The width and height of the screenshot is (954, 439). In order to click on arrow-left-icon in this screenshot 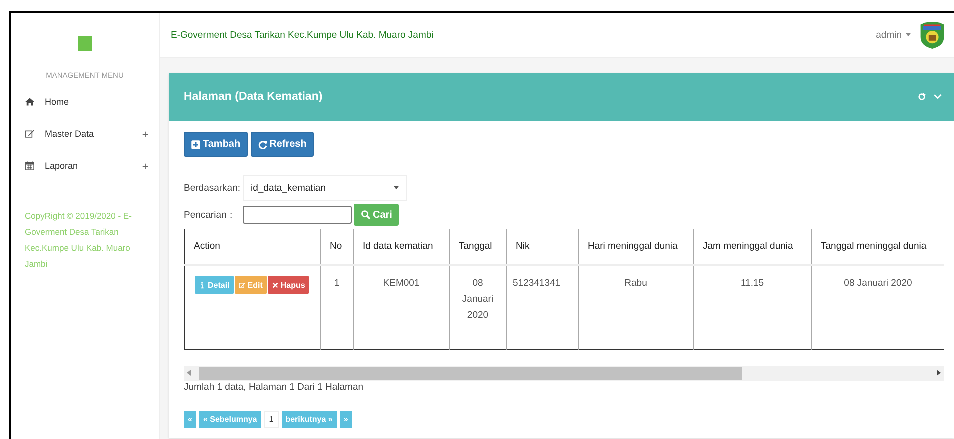, I will do `click(189, 373)`.